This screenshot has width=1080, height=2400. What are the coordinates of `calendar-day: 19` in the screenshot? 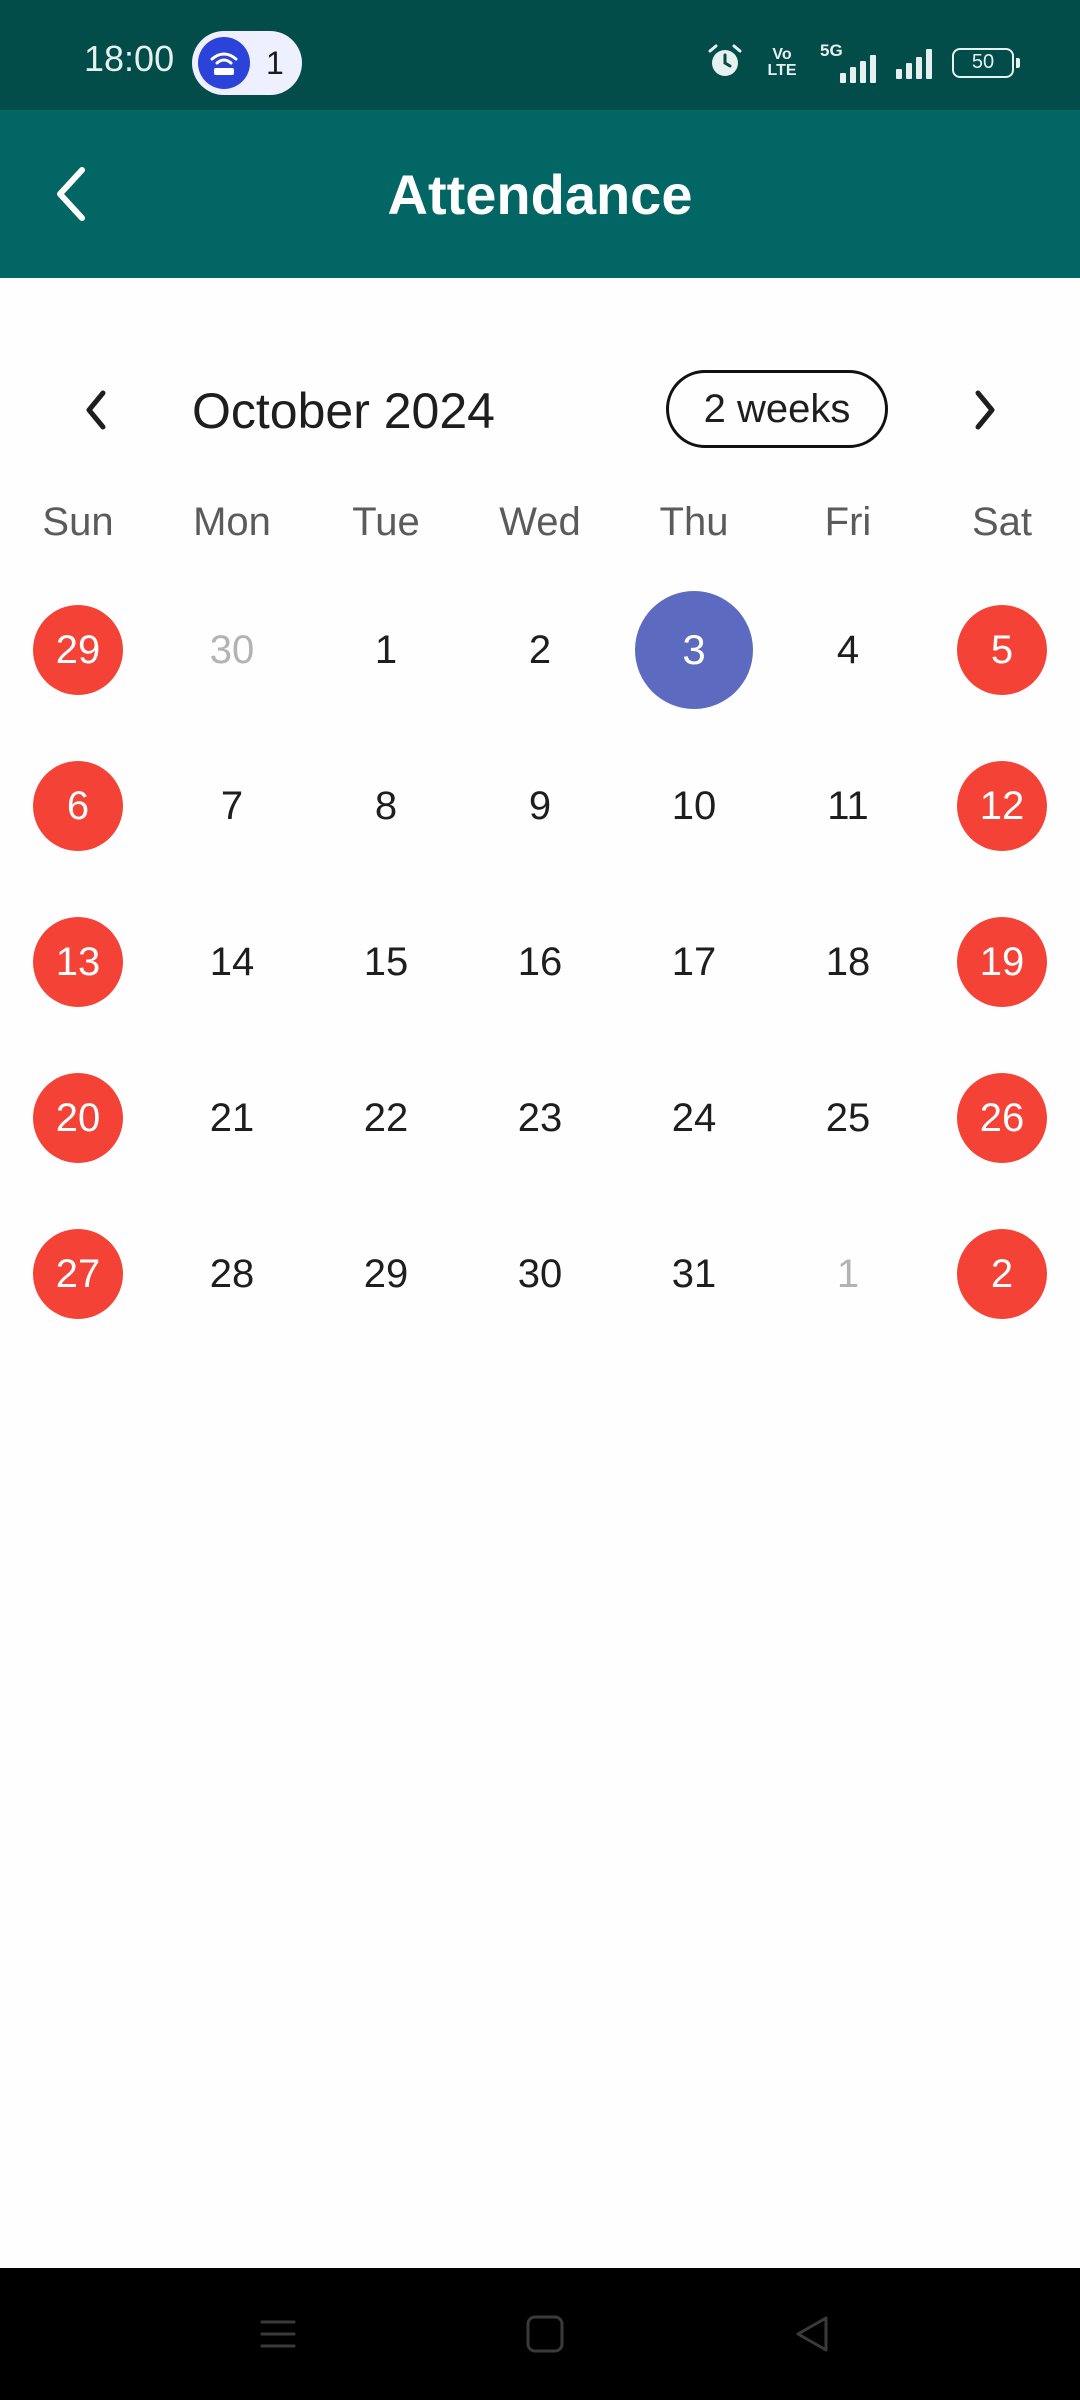 It's located at (1002, 962).